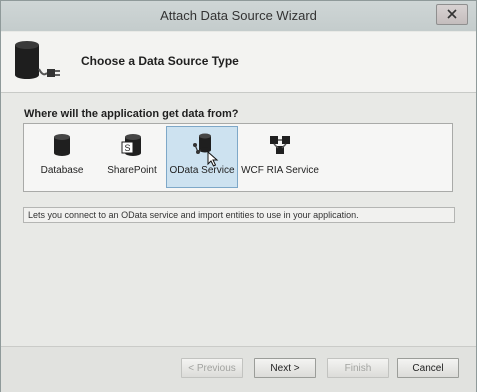 The image size is (477, 392). Describe the element at coordinates (37, 60) in the screenshot. I see `database-plug-icon` at that location.